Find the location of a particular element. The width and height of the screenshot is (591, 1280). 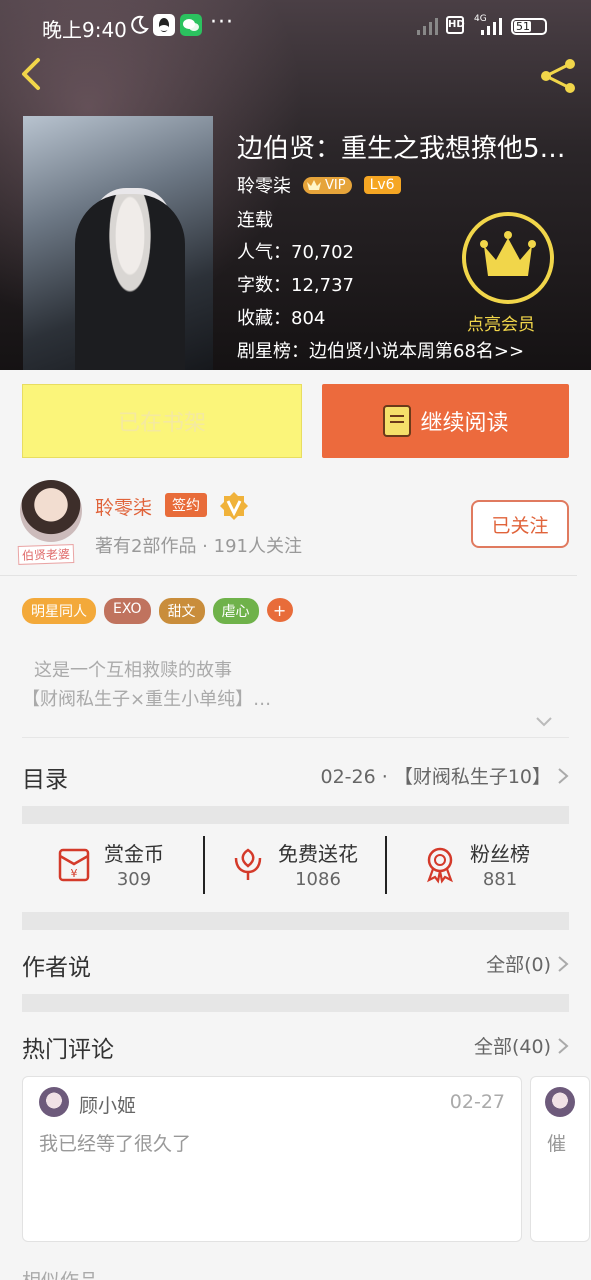

reward-coins-label: 赏金币 is located at coordinates (134, 854).